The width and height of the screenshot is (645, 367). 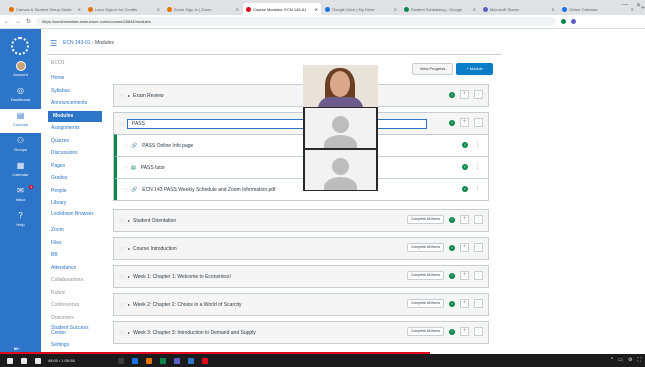 What do you see at coordinates (75, 268) in the screenshot?
I see `course-nav-item: Attendance` at bounding box center [75, 268].